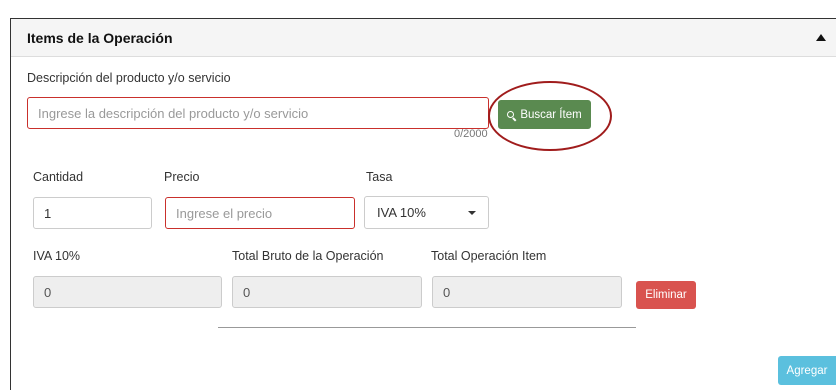  Describe the element at coordinates (127, 292) in the screenshot. I see `iva-field` at that location.